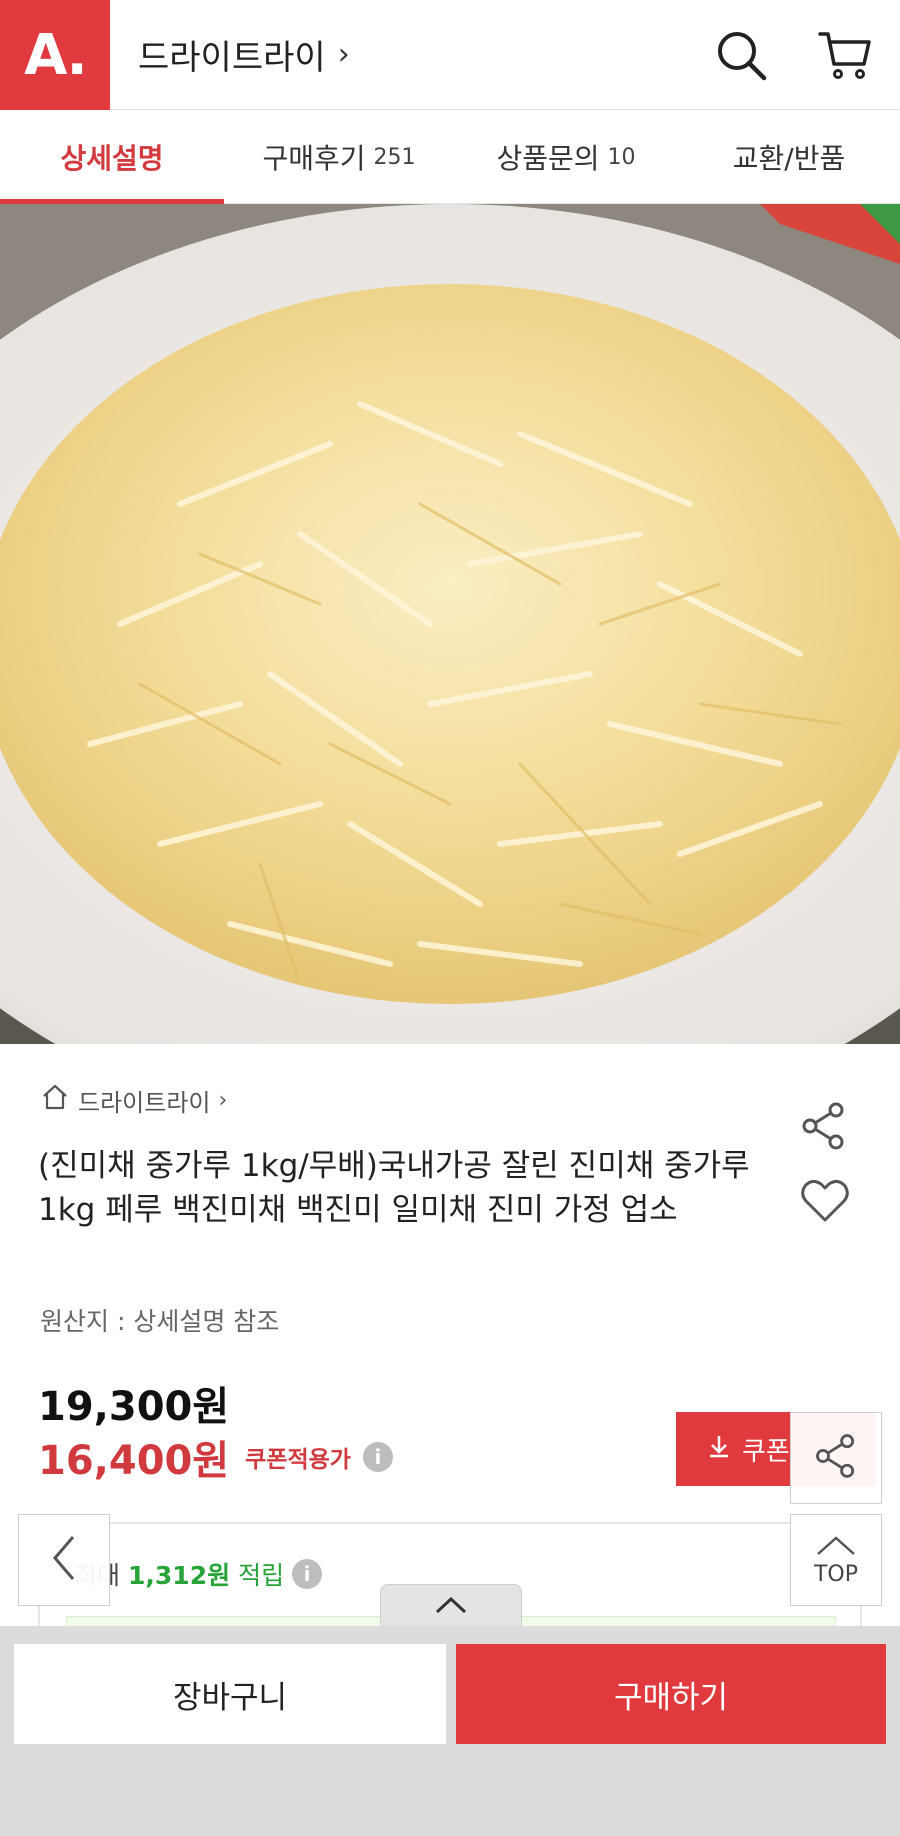  What do you see at coordinates (766, 1451) in the screenshot?
I see `coupon-button-label: 쿠폰` at bounding box center [766, 1451].